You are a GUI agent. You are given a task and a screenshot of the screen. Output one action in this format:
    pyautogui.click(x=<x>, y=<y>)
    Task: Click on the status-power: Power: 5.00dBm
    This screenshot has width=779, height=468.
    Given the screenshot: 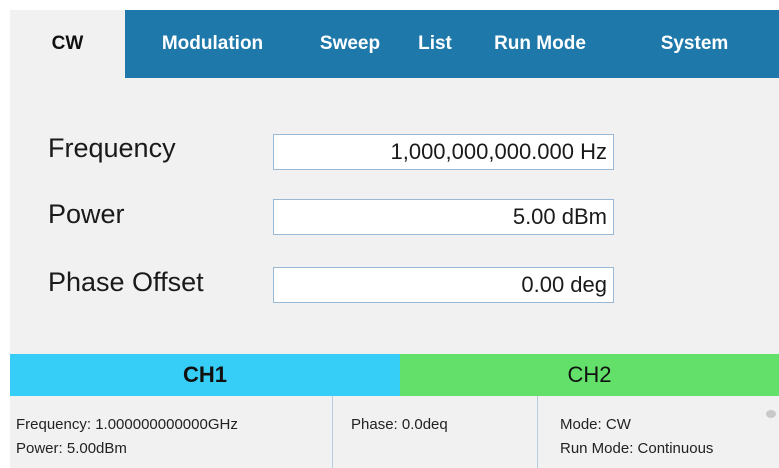 What is the action you would take?
    pyautogui.click(x=71, y=448)
    